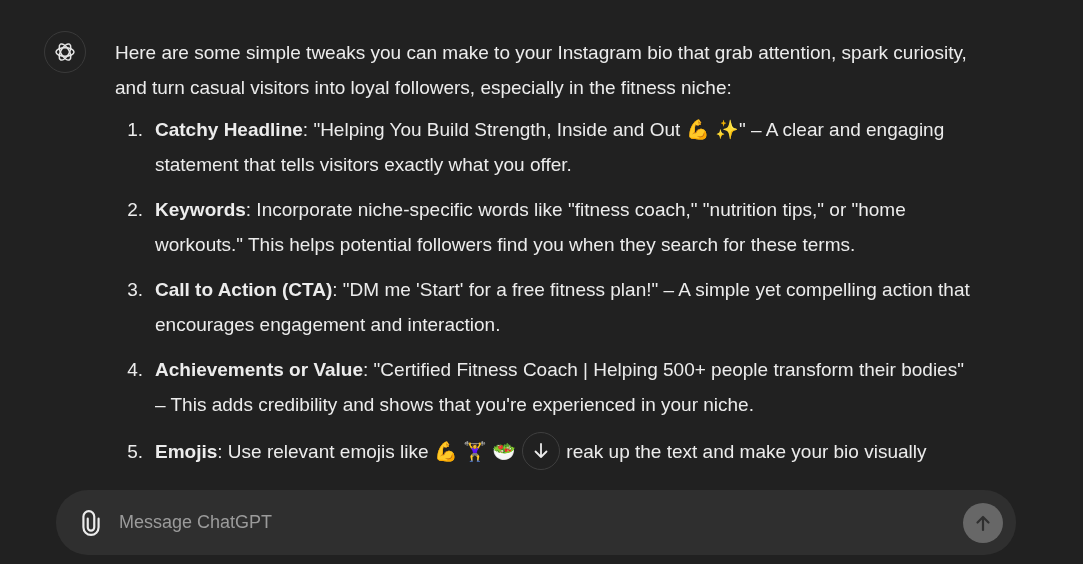 This screenshot has height=564, width=1083. What do you see at coordinates (65, 52) in the screenshot?
I see `knot-logo-icon` at bounding box center [65, 52].